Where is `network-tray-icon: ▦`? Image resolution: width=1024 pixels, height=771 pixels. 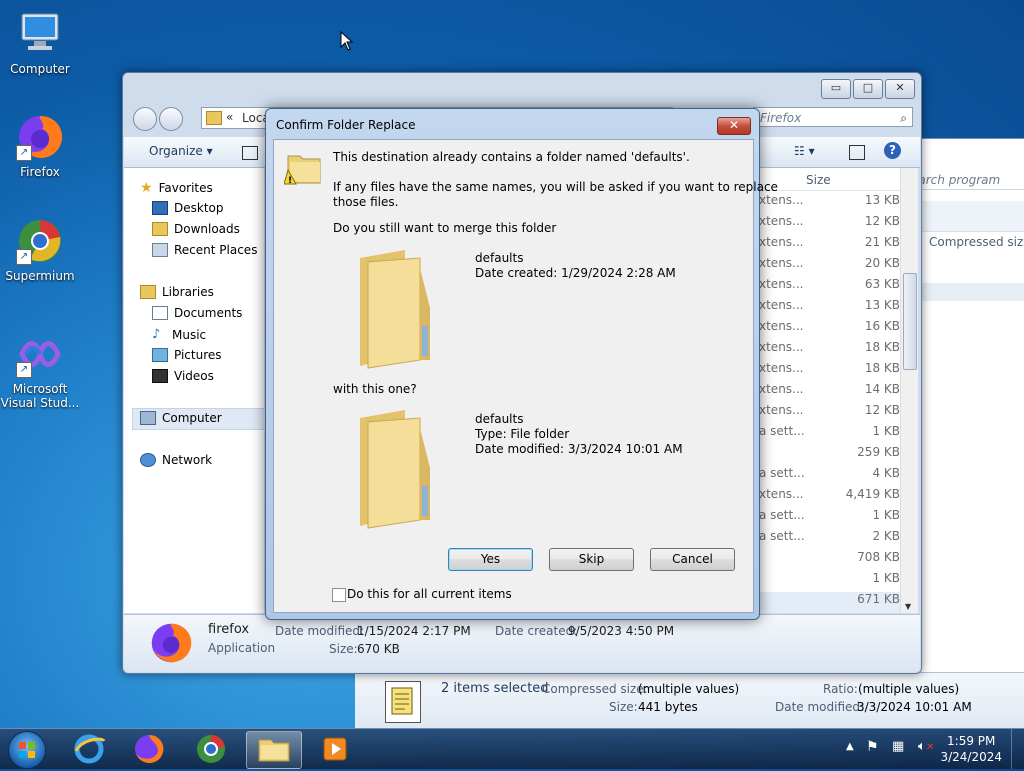 network-tray-icon: ▦ is located at coordinates (898, 746).